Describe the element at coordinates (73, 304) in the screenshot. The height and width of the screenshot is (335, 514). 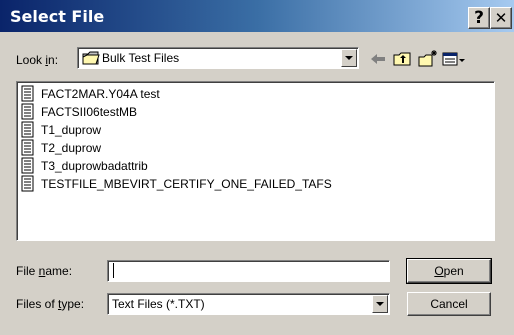
I see `file-type-label-suffix: ype:` at that location.